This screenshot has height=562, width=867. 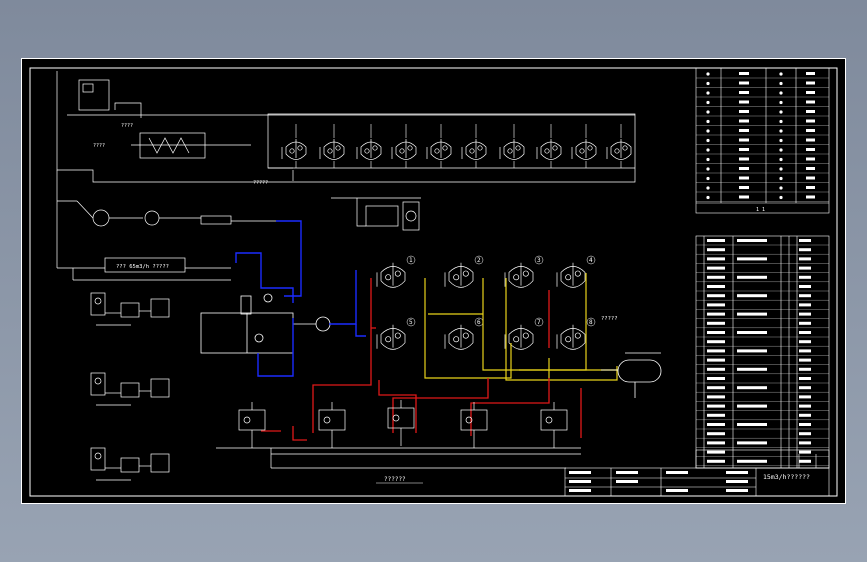 I want to click on bottom-tank-row, so click(x=403, y=424).